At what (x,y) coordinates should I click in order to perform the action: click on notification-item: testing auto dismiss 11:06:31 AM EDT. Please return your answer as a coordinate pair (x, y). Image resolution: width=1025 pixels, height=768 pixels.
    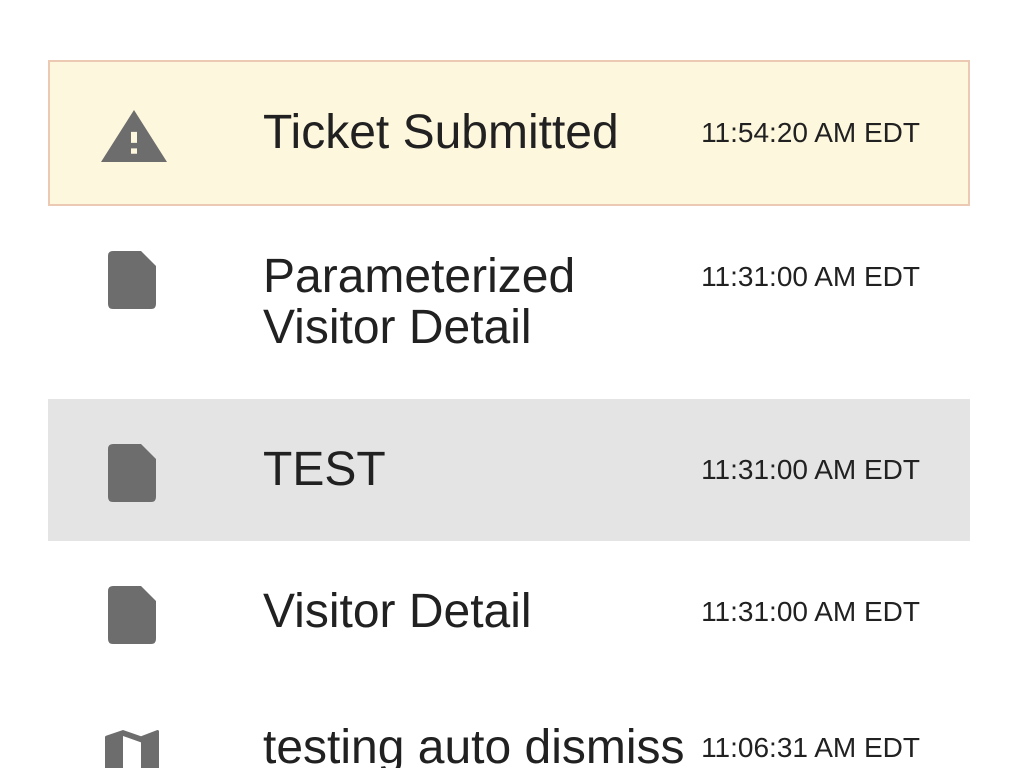
    Looking at the image, I should click on (509, 725).